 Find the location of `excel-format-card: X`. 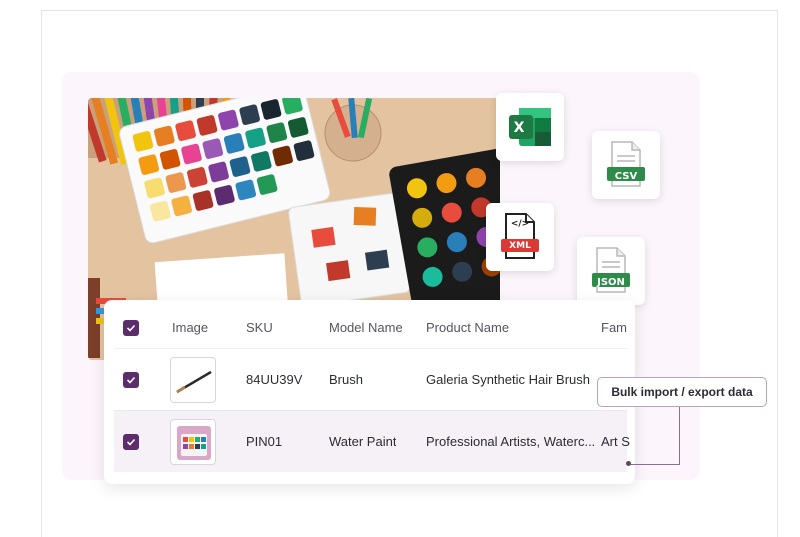

excel-format-card: X is located at coordinates (530, 127).